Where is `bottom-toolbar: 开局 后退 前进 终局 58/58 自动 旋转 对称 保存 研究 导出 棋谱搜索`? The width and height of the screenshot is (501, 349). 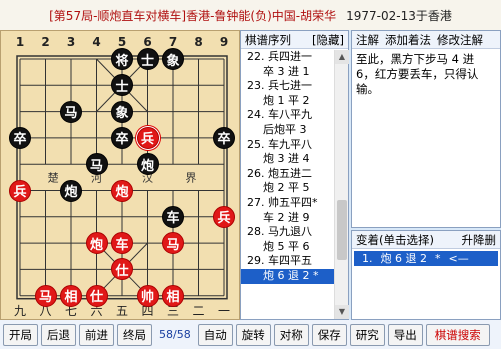
bottom-toolbar: 开局 后退 前进 终局 58/58 自动 旋转 对称 保存 研究 导出 棋谱搜索 is located at coordinates (250, 334).